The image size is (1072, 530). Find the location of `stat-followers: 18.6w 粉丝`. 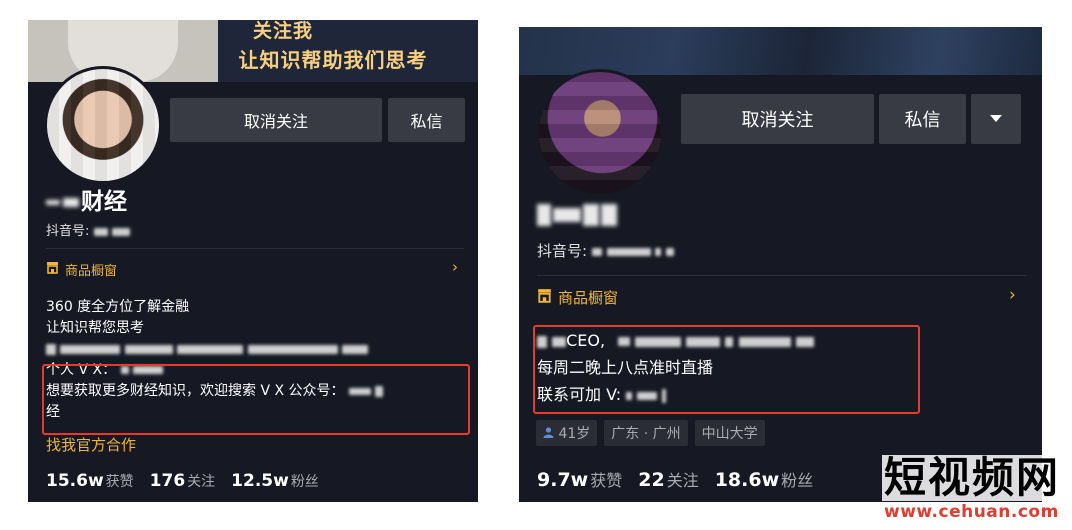

stat-followers: 18.6w 粉丝 is located at coordinates (764, 479).